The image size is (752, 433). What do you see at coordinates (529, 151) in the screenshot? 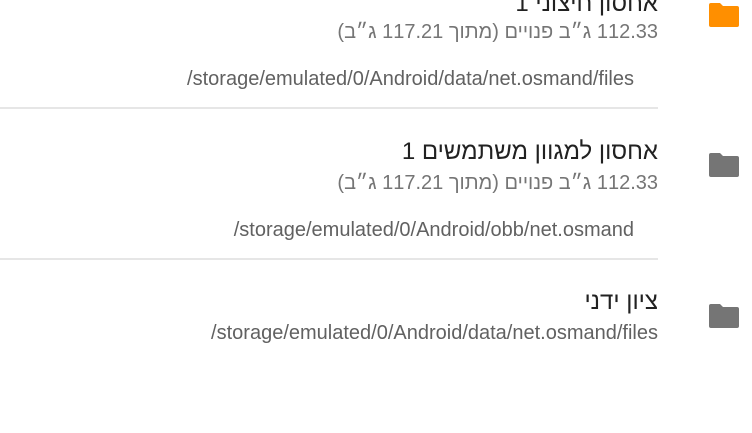
I see `storage-option-title: אחסון למגוון משתמשים 1` at bounding box center [529, 151].